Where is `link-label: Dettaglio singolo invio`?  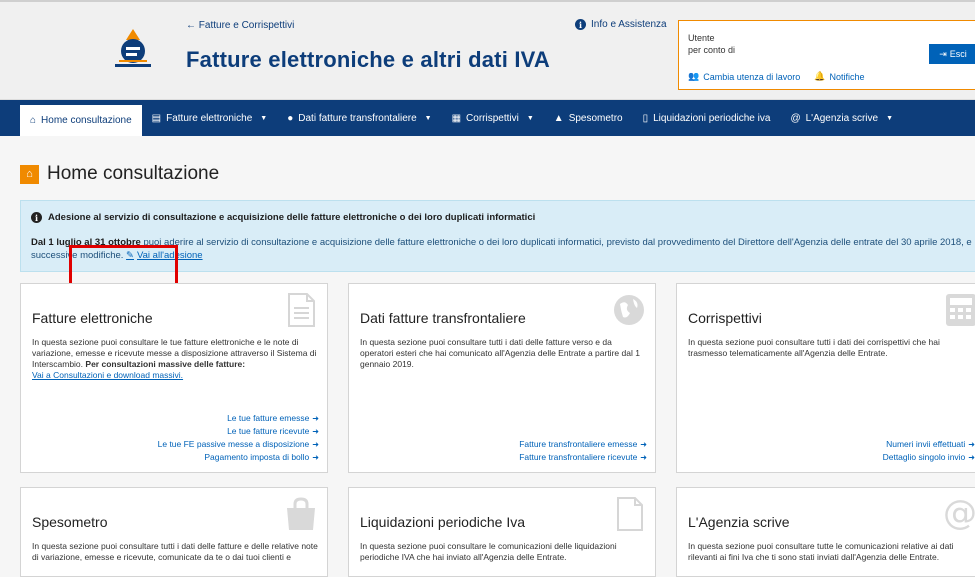 link-label: Dettaglio singolo invio is located at coordinates (924, 457).